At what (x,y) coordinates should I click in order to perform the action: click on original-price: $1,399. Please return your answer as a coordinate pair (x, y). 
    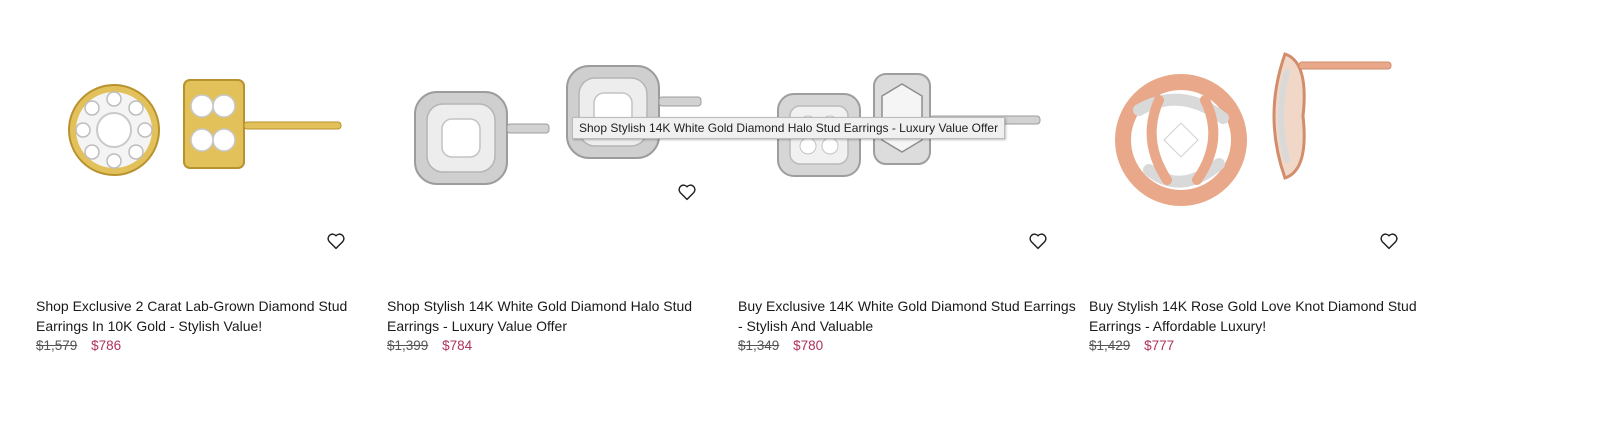
    Looking at the image, I should click on (408, 345).